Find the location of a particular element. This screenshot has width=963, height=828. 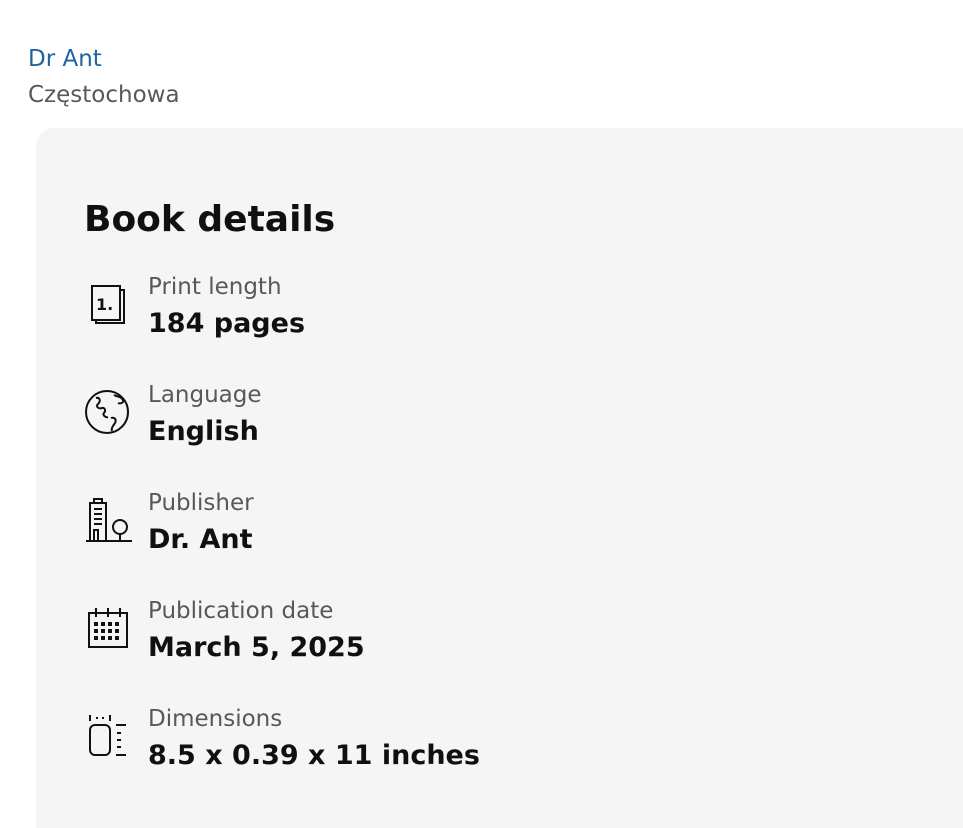

detail-row-publisher: Publisher Dr. Ant is located at coordinates (434, 522).